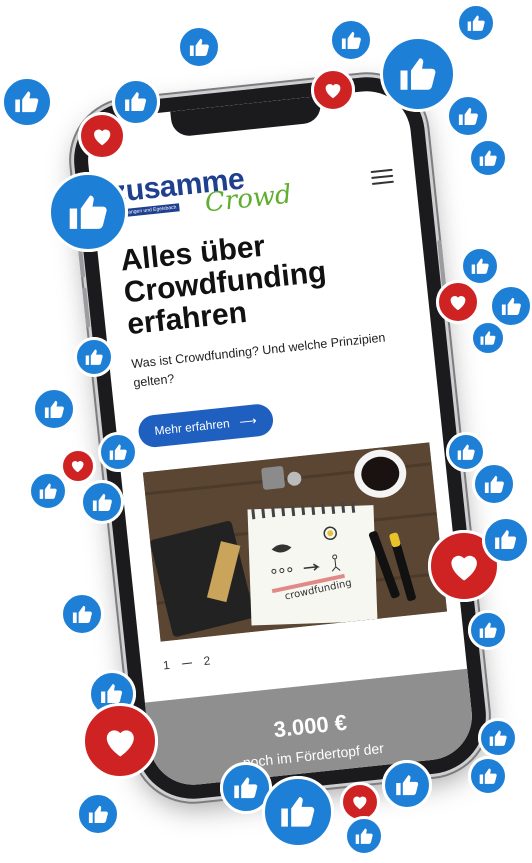 The width and height of the screenshot is (532, 863). I want to click on hamburger-menu-icon, so click(382, 176).